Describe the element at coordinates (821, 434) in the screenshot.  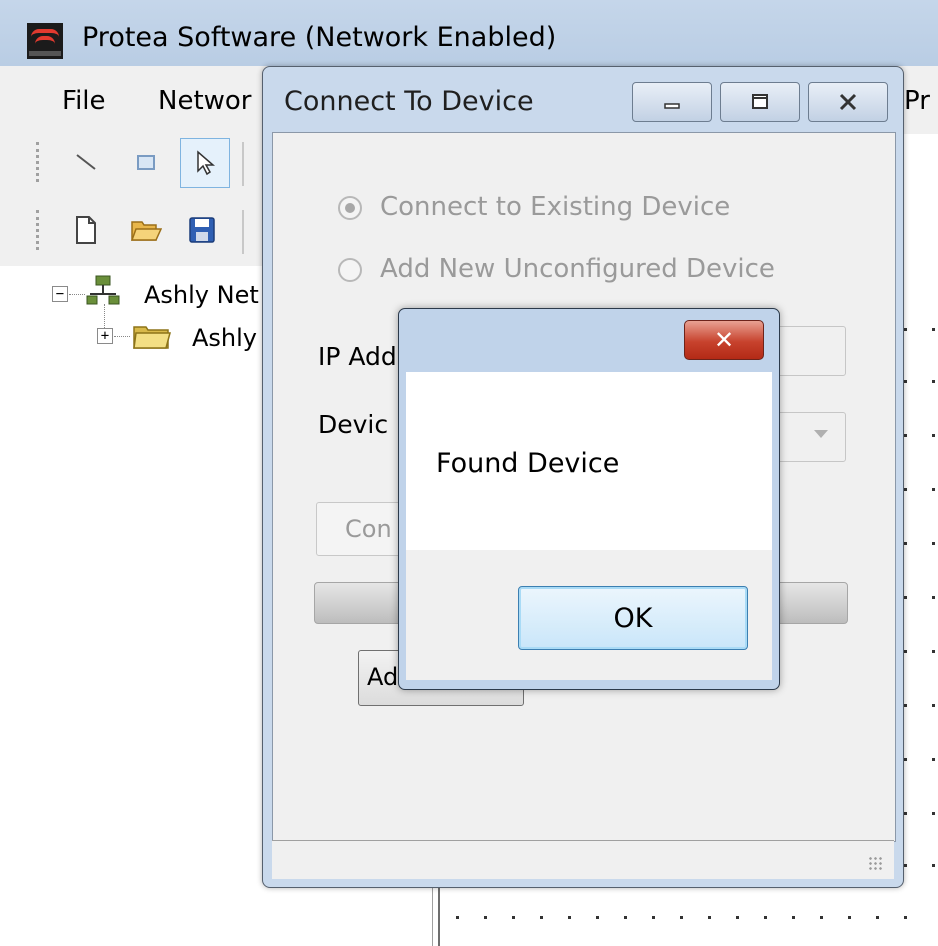
I see `chevron-down-icon` at that location.